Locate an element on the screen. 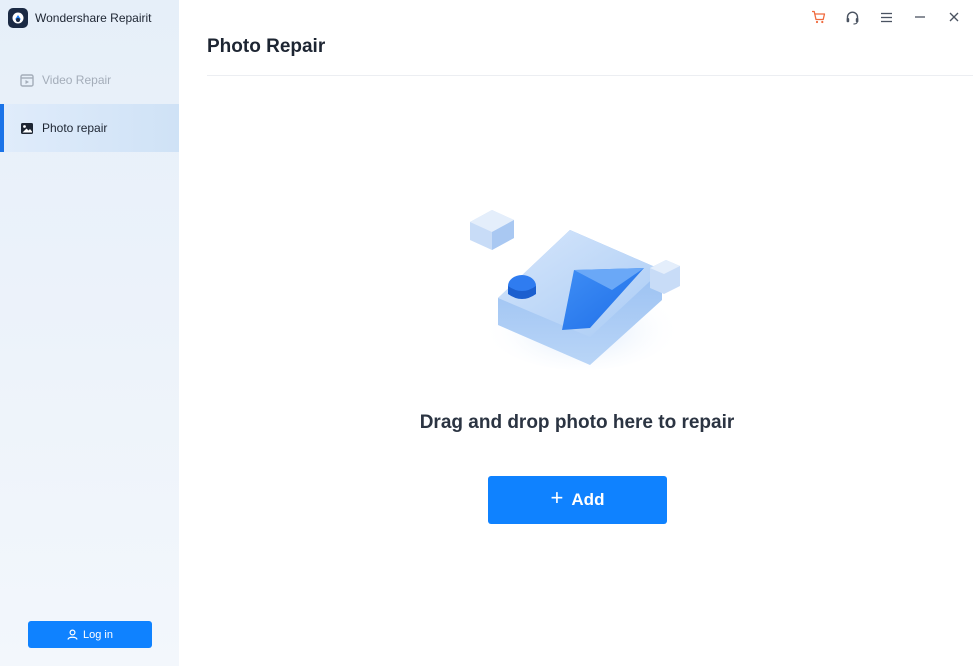 This screenshot has width=977, height=666. add-button: + Add is located at coordinates (577, 500).